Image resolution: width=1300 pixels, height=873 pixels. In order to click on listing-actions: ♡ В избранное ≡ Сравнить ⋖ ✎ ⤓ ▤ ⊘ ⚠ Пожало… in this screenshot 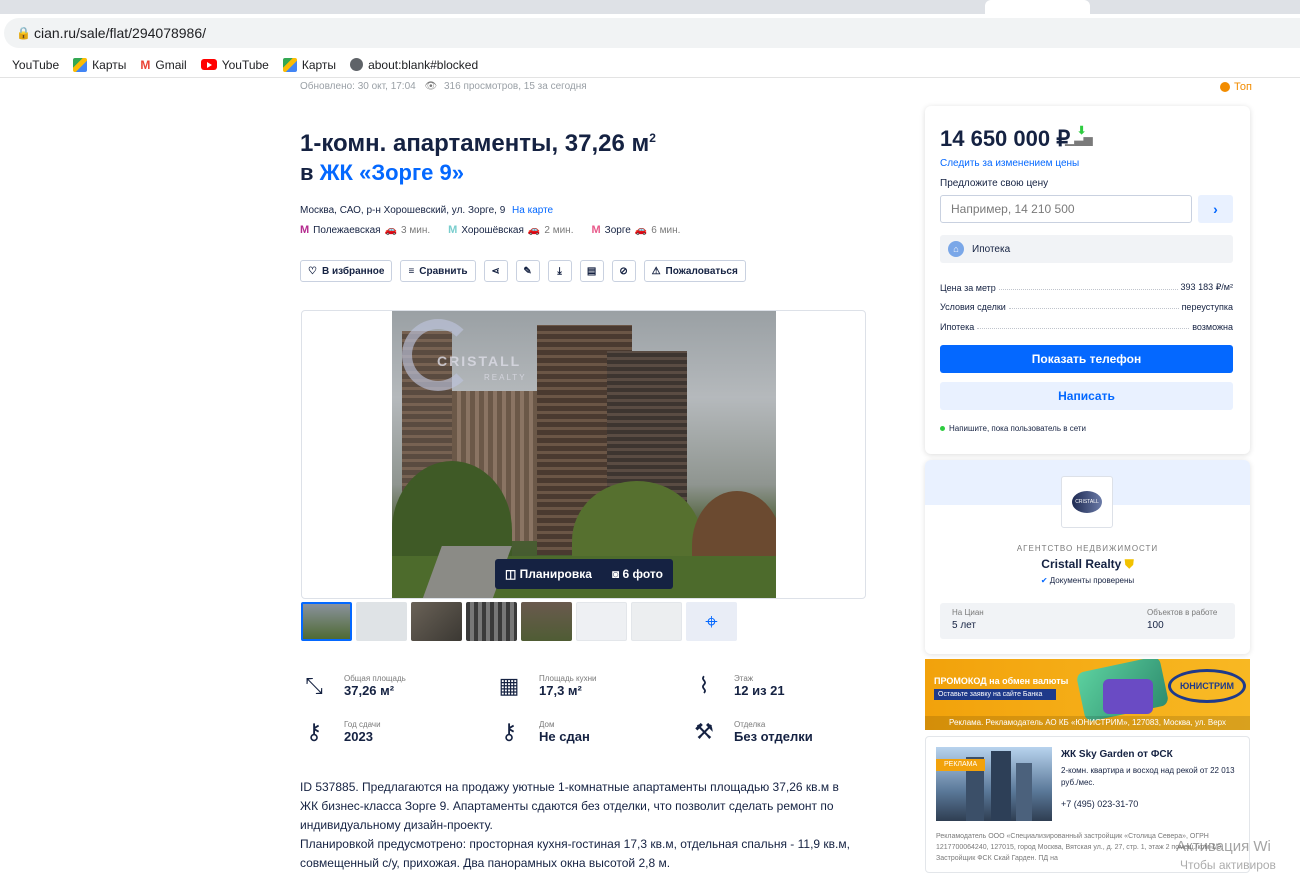, I will do `click(523, 271)`.